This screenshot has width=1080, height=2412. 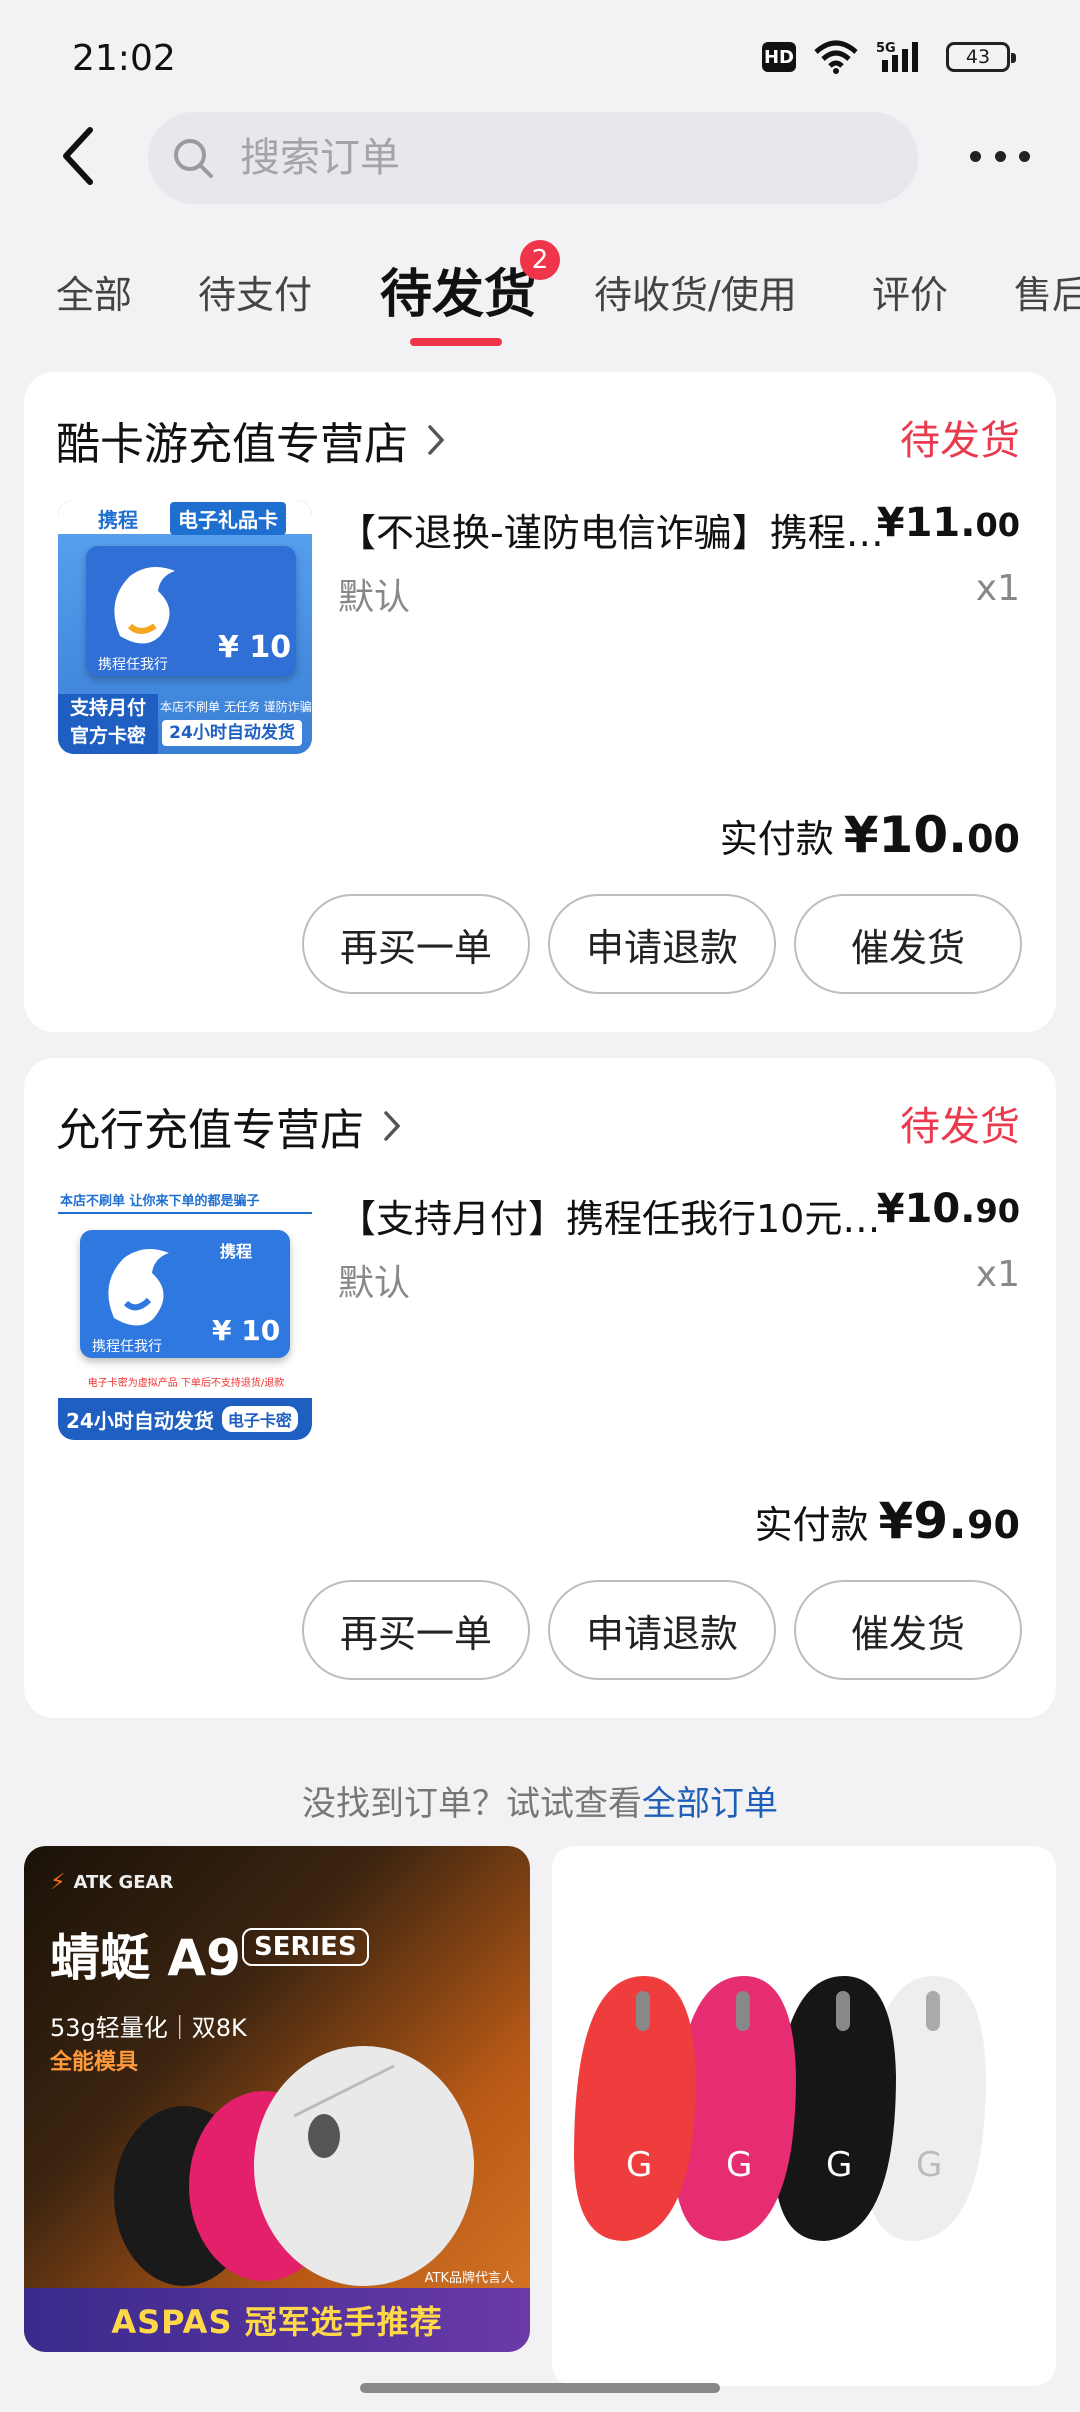 I want to click on status-icons: HD 5G 43, so click(x=889, y=57).